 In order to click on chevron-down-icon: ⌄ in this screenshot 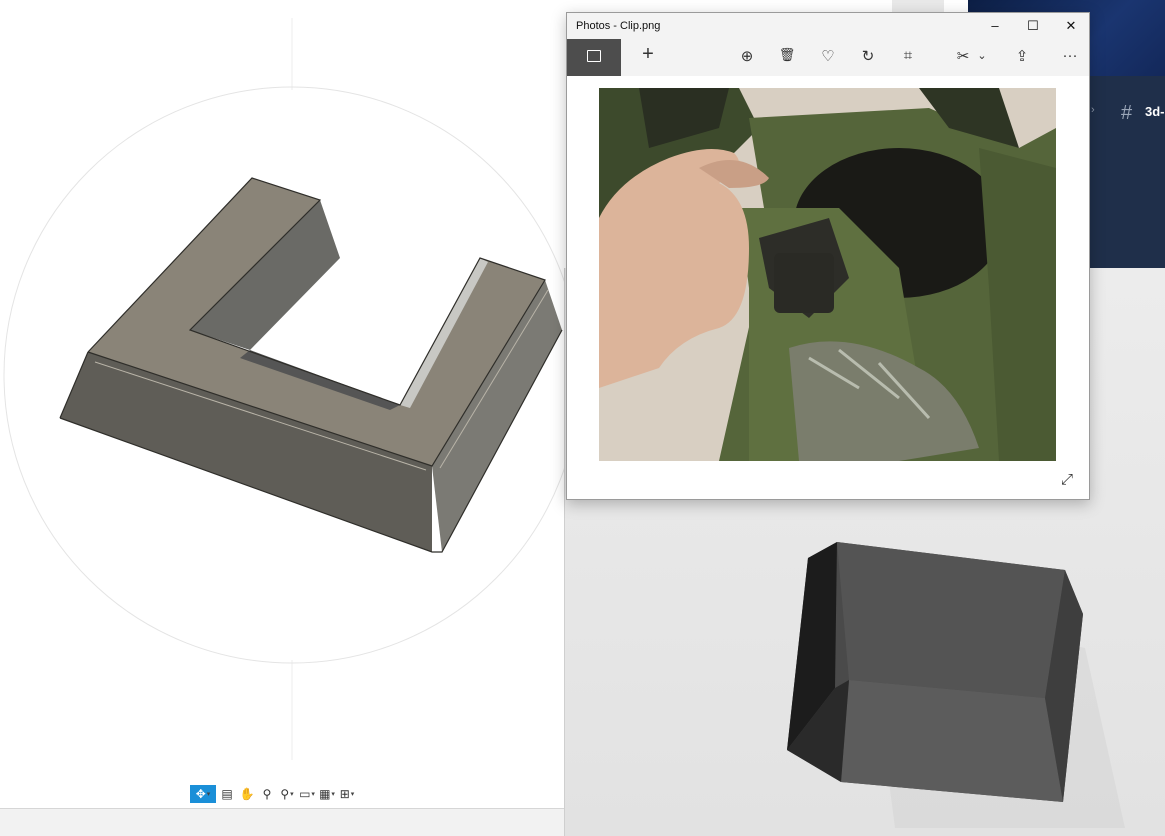, I will do `click(982, 55)`.